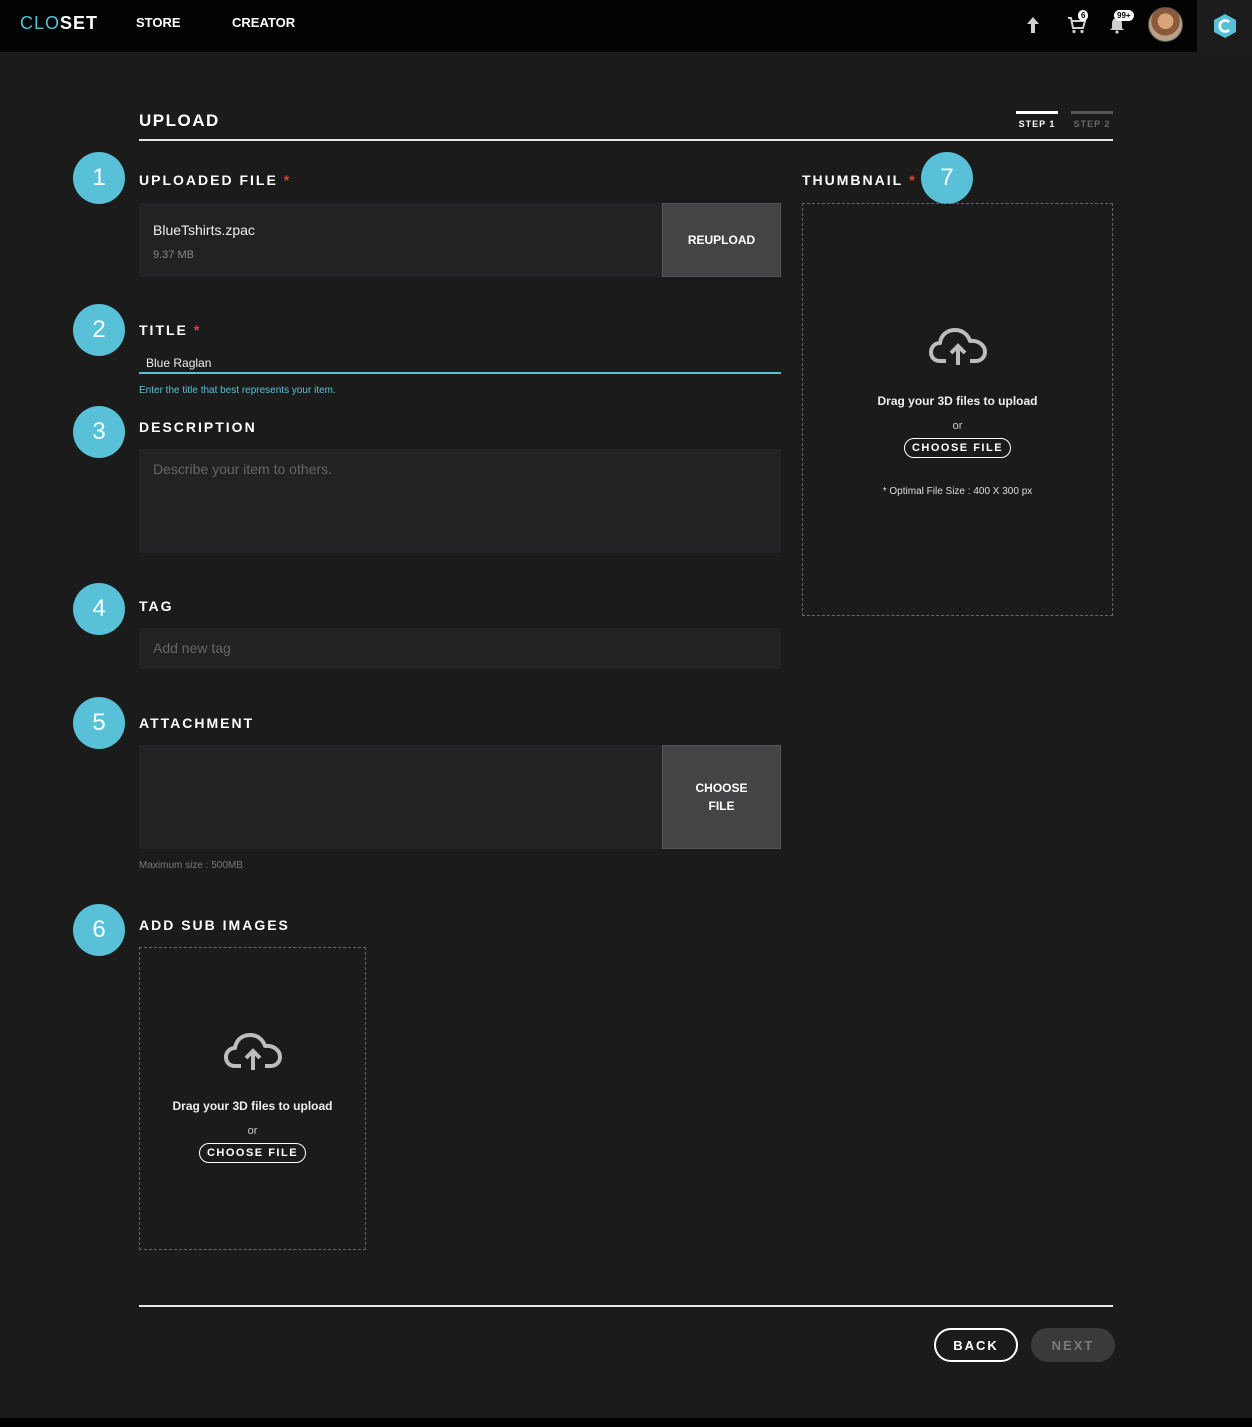 This screenshot has width=1252, height=1427. What do you see at coordinates (976, 1345) in the screenshot?
I see `back-button: BACK` at bounding box center [976, 1345].